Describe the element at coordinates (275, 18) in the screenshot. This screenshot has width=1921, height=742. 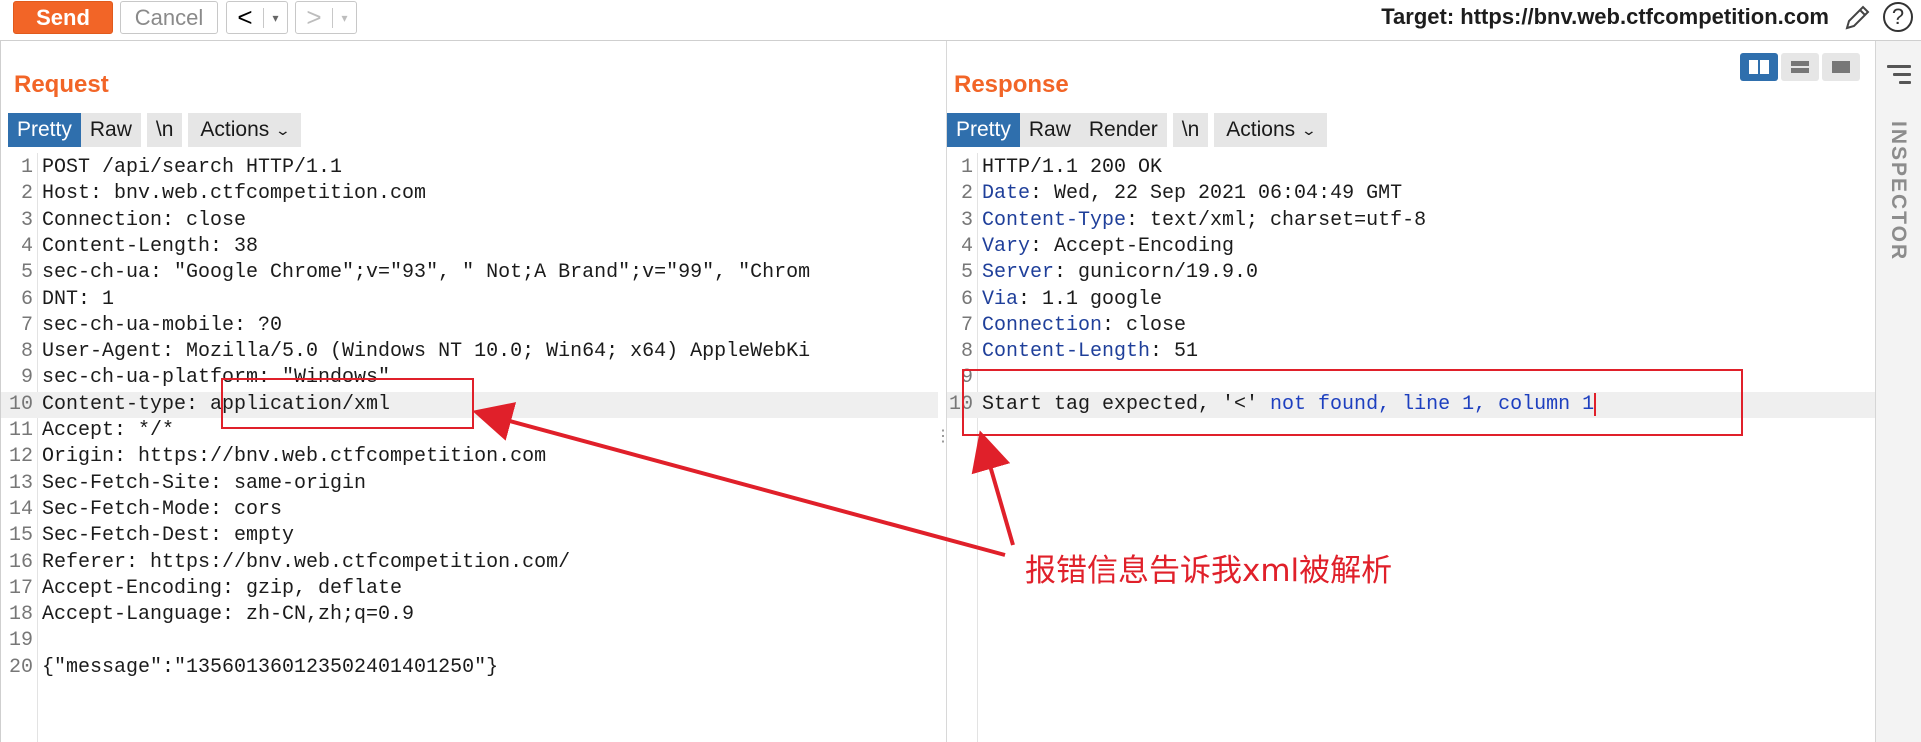
I see `back-dropdown-icon: ▾` at that location.